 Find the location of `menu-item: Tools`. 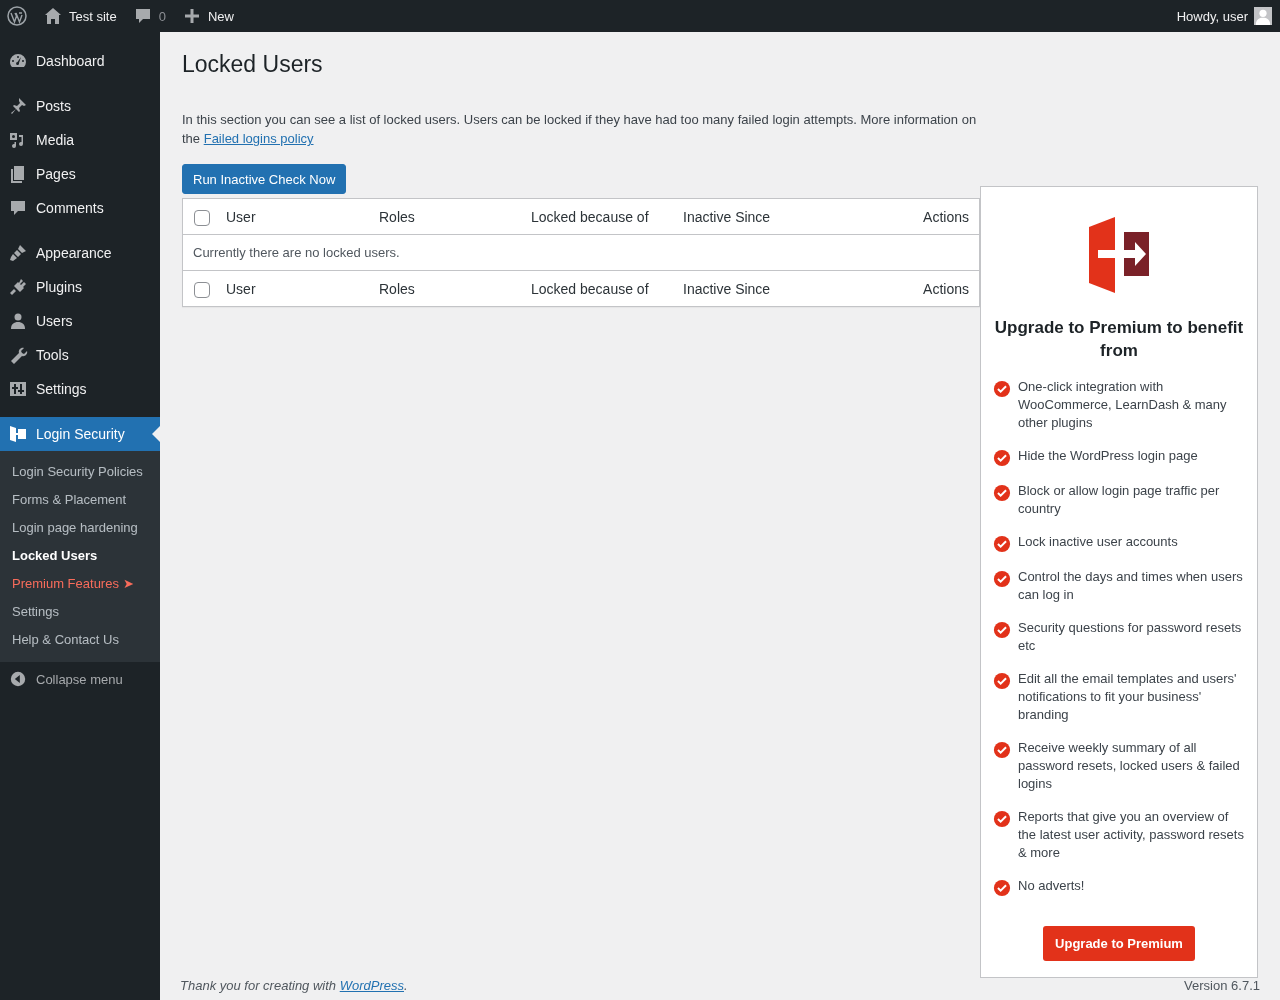

menu-item: Tools is located at coordinates (80, 355).